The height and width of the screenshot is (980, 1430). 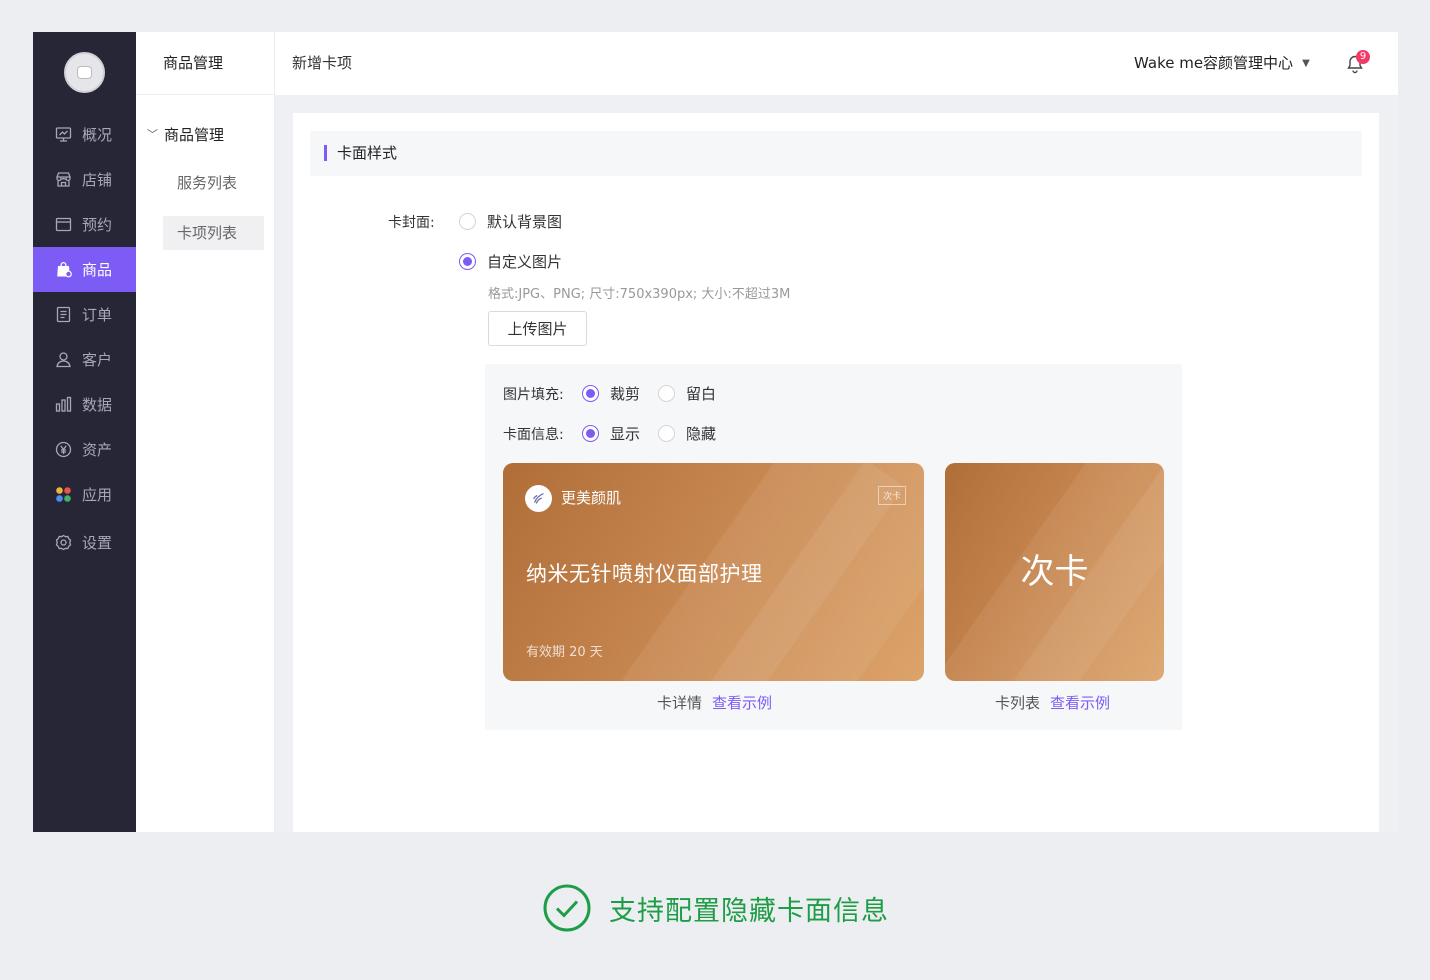 I want to click on sidebar-item-label: 订单, so click(x=97, y=315).